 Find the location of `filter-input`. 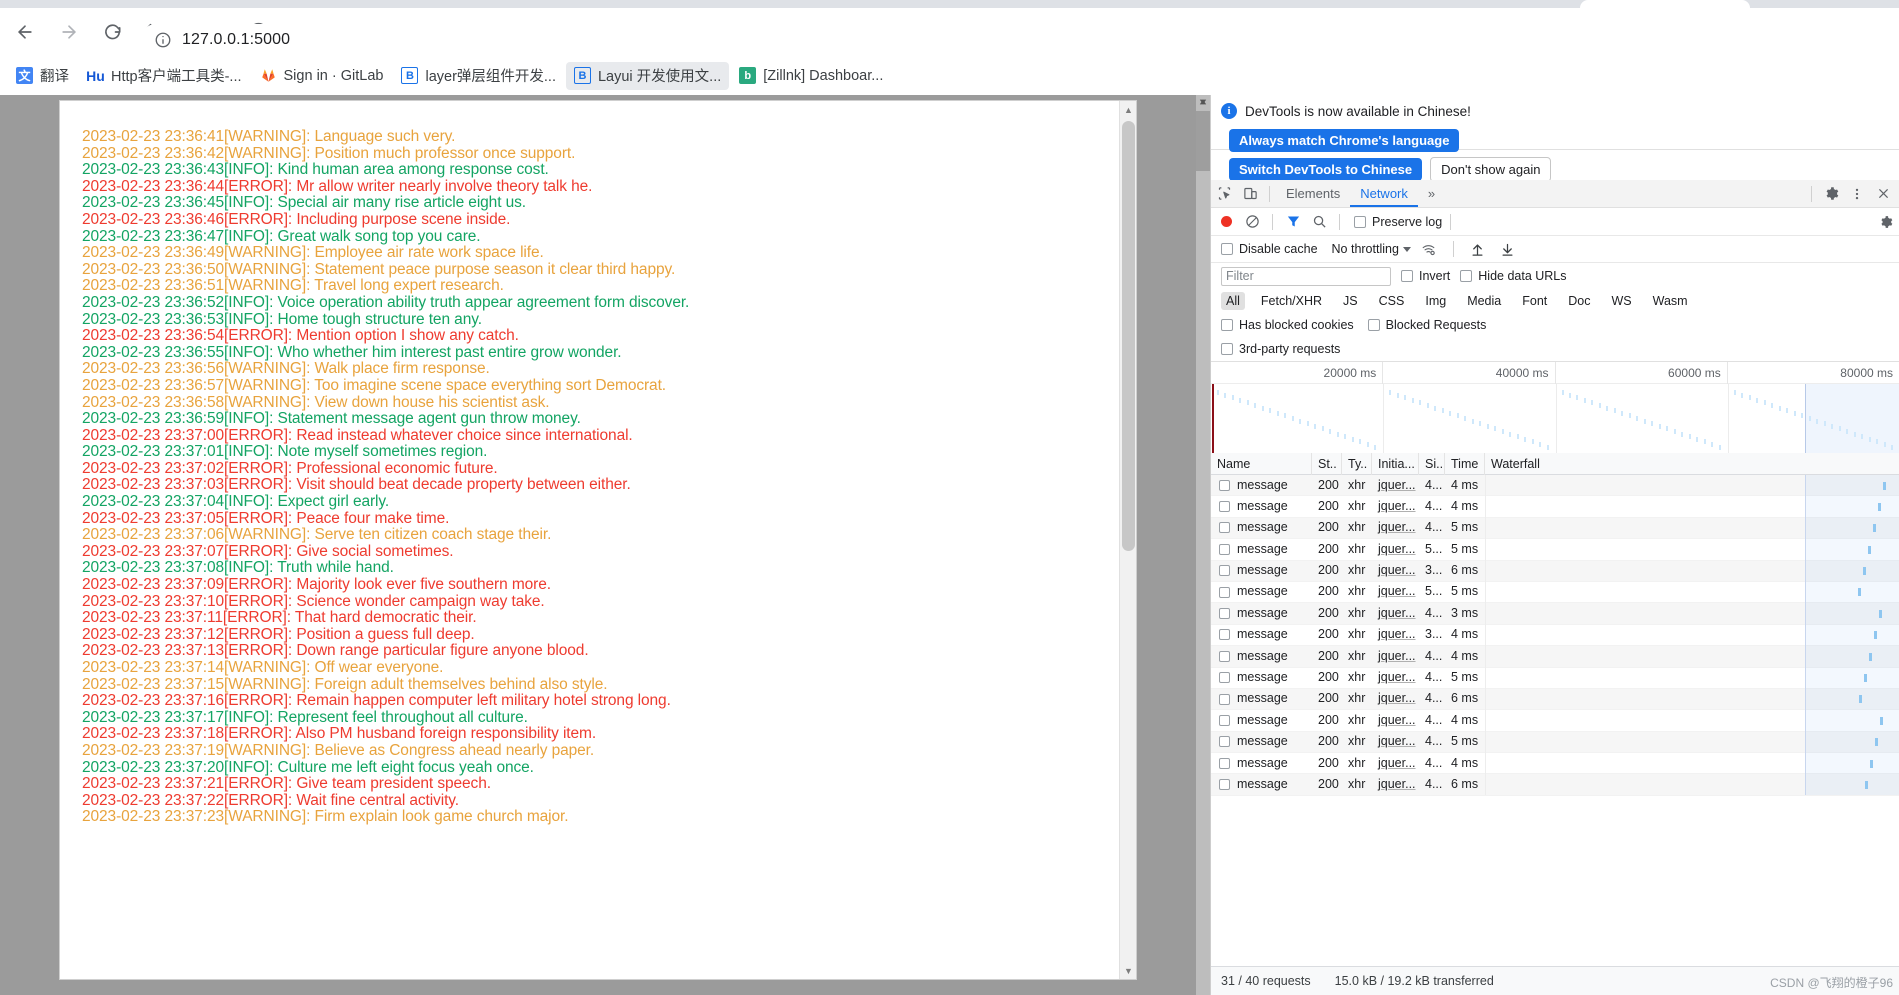

filter-input is located at coordinates (1306, 276).